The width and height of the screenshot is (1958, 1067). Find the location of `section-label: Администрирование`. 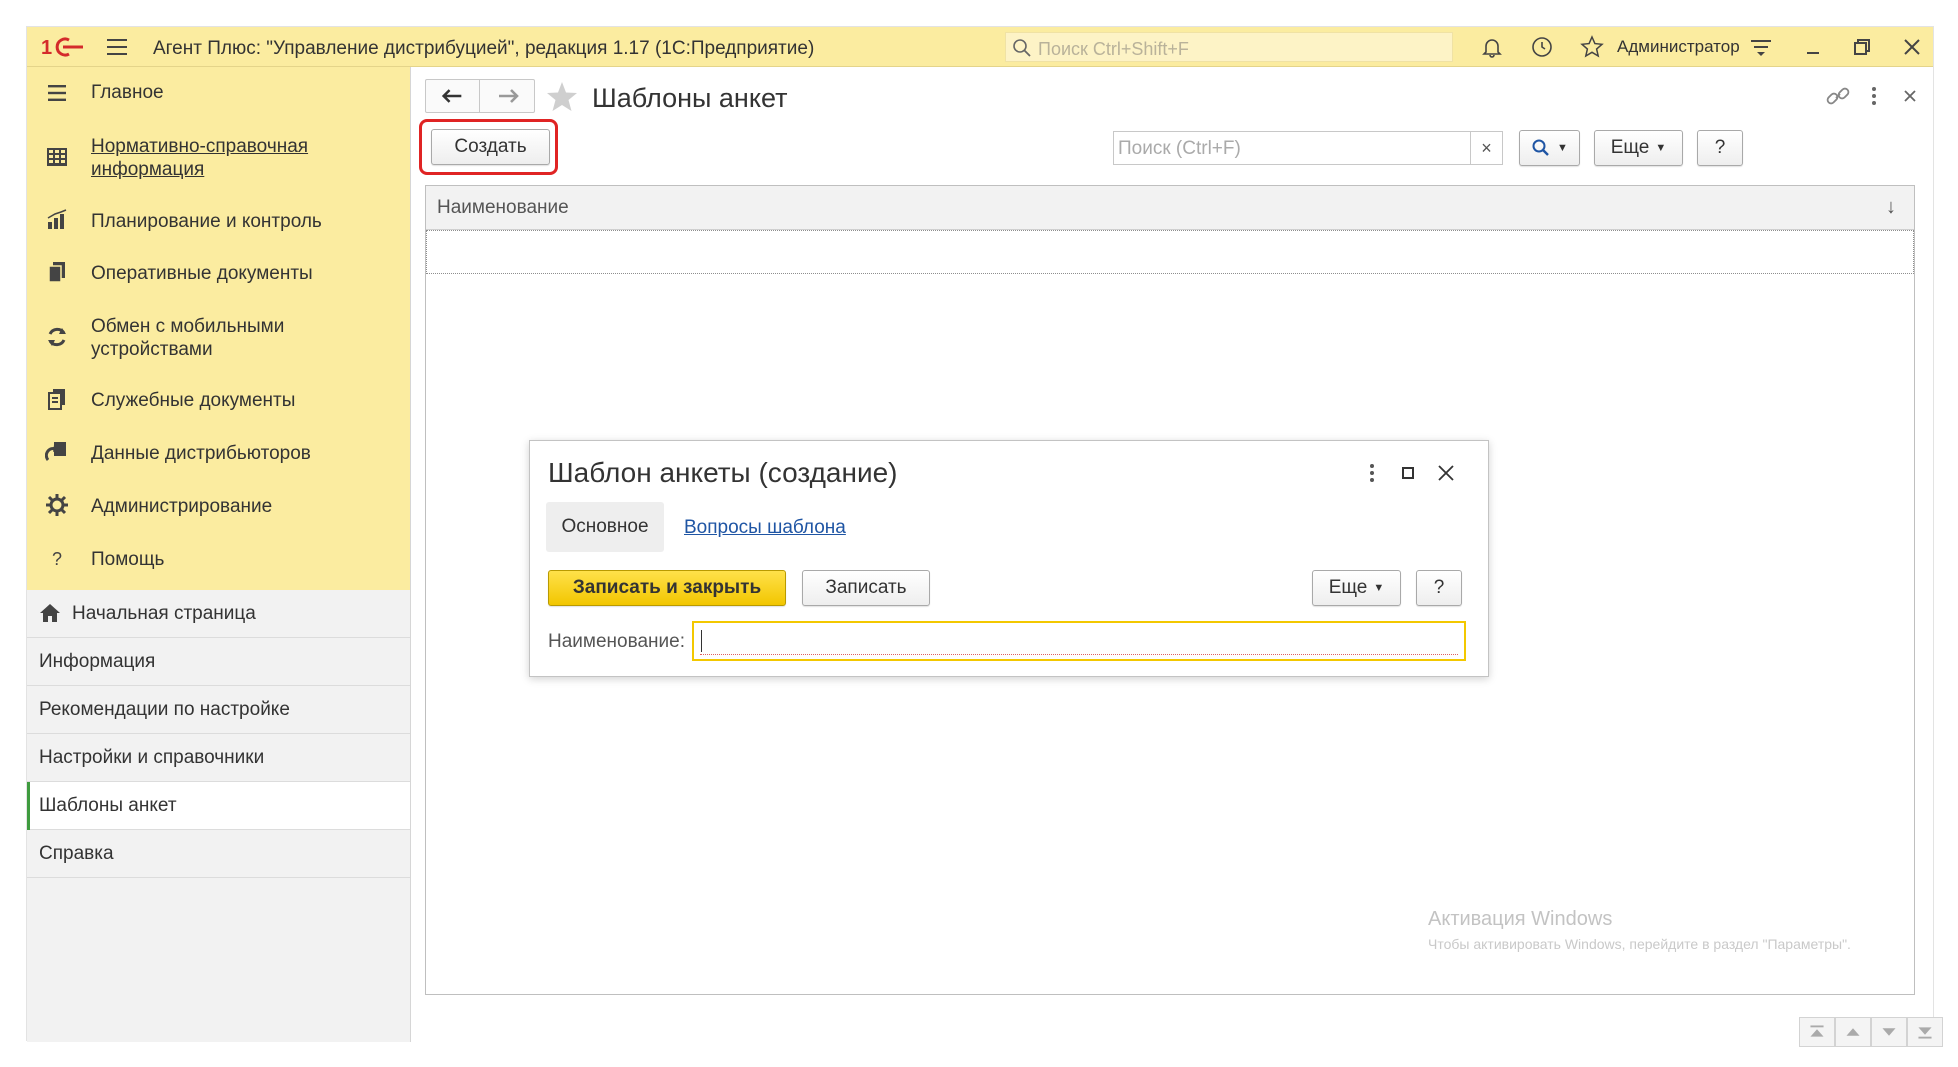

section-label: Администрирование is located at coordinates (182, 506).